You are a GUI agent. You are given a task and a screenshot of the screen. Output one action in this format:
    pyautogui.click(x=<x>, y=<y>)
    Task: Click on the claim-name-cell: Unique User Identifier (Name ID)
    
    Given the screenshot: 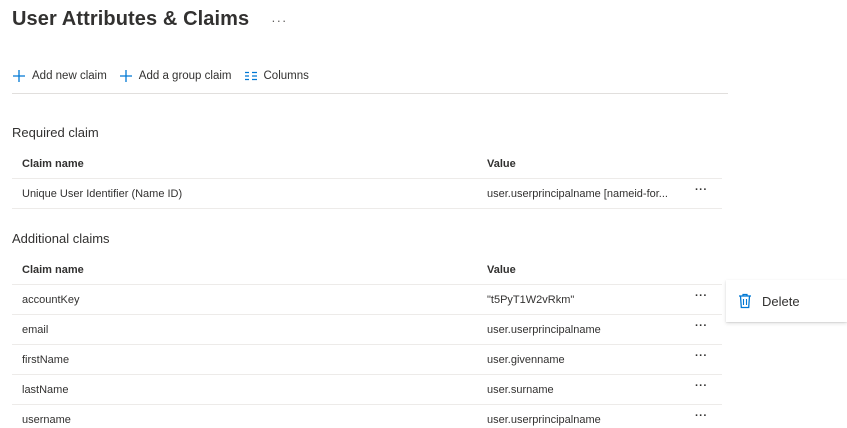 What is the action you would take?
    pyautogui.click(x=102, y=194)
    